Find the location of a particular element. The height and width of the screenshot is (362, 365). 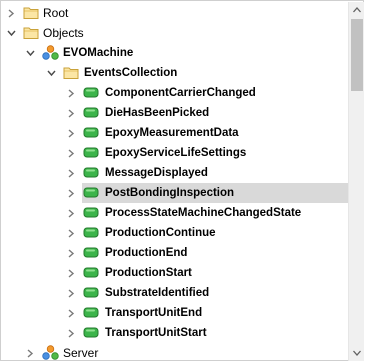

tree-node-event: ComponentCarrierChanged is located at coordinates (175, 93).